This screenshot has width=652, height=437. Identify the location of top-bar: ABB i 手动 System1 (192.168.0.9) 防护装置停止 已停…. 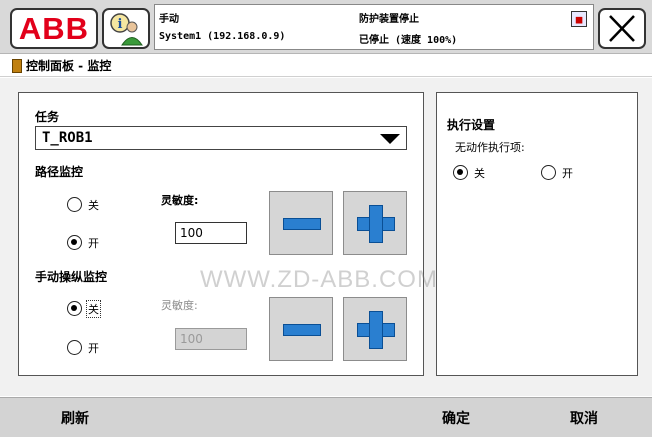
(326, 27).